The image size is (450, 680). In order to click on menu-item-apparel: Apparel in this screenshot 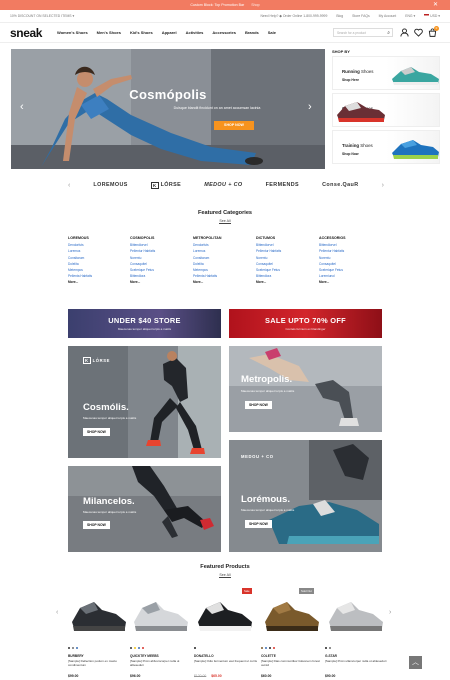, I will do `click(169, 32)`.